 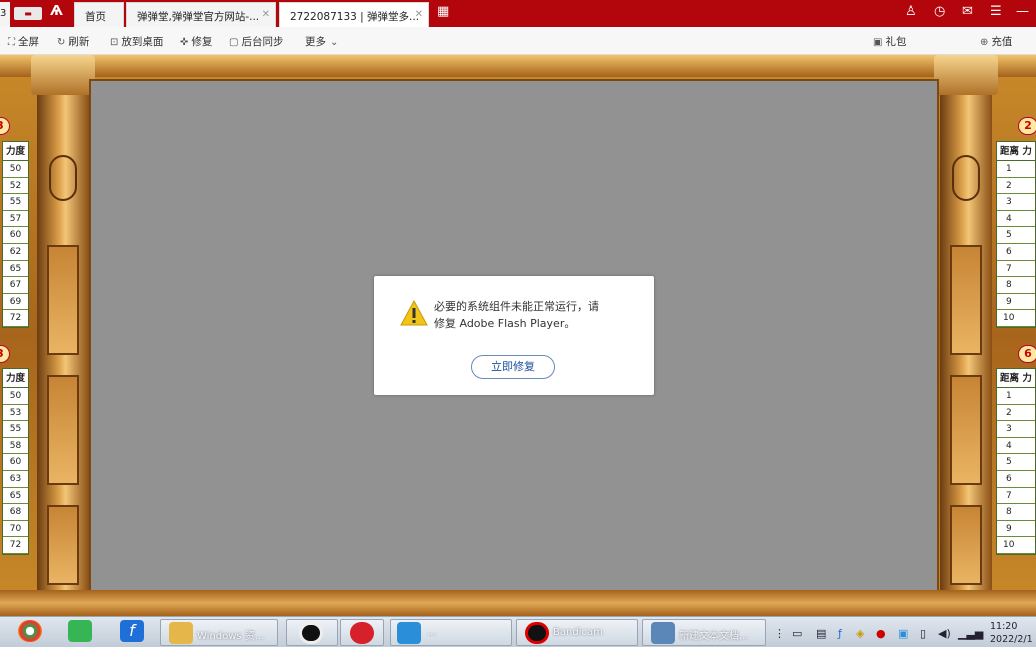 I want to click on more-button: 更多 ⌄, so click(x=323, y=41).